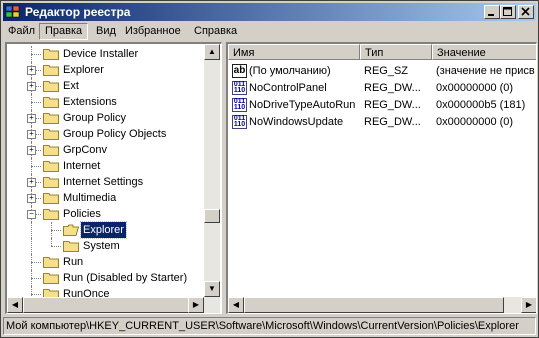 Image resolution: width=539 pixels, height=338 pixels. I want to click on tree-item-label: Run (Disabled by Starter), so click(125, 278).